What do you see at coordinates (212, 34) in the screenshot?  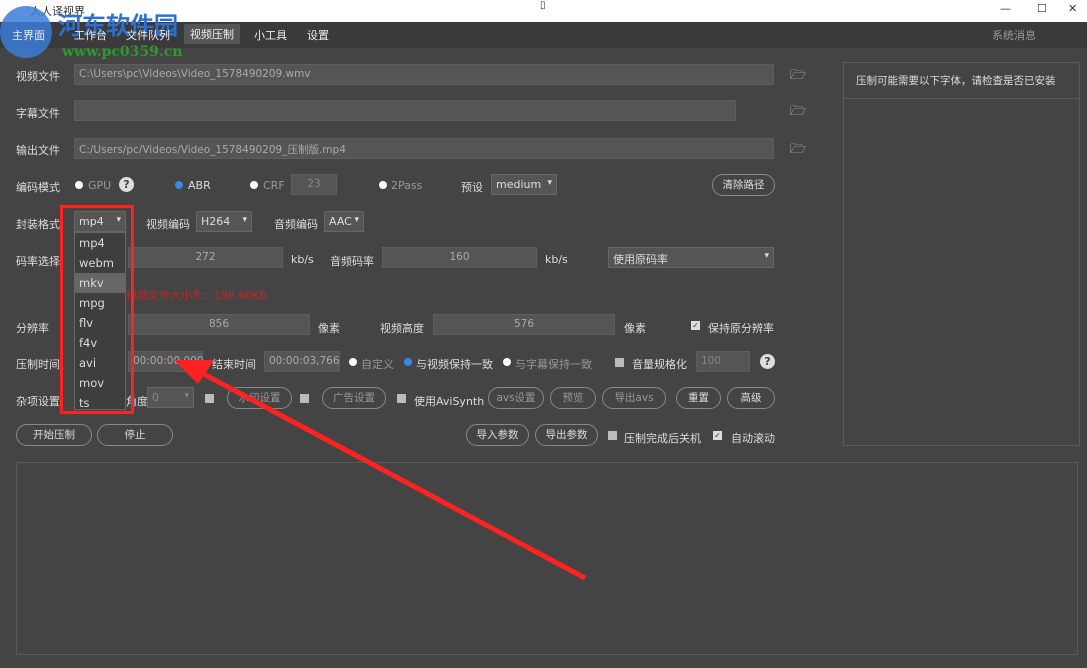 I see `menu-video-compress: 视频压制` at bounding box center [212, 34].